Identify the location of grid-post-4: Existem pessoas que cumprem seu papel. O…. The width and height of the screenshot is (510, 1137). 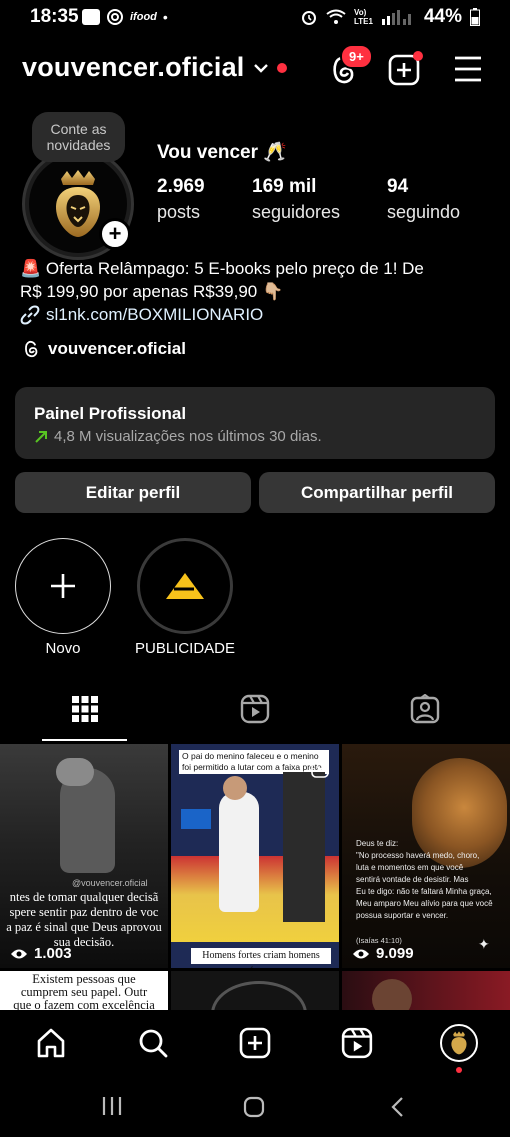
(84, 991).